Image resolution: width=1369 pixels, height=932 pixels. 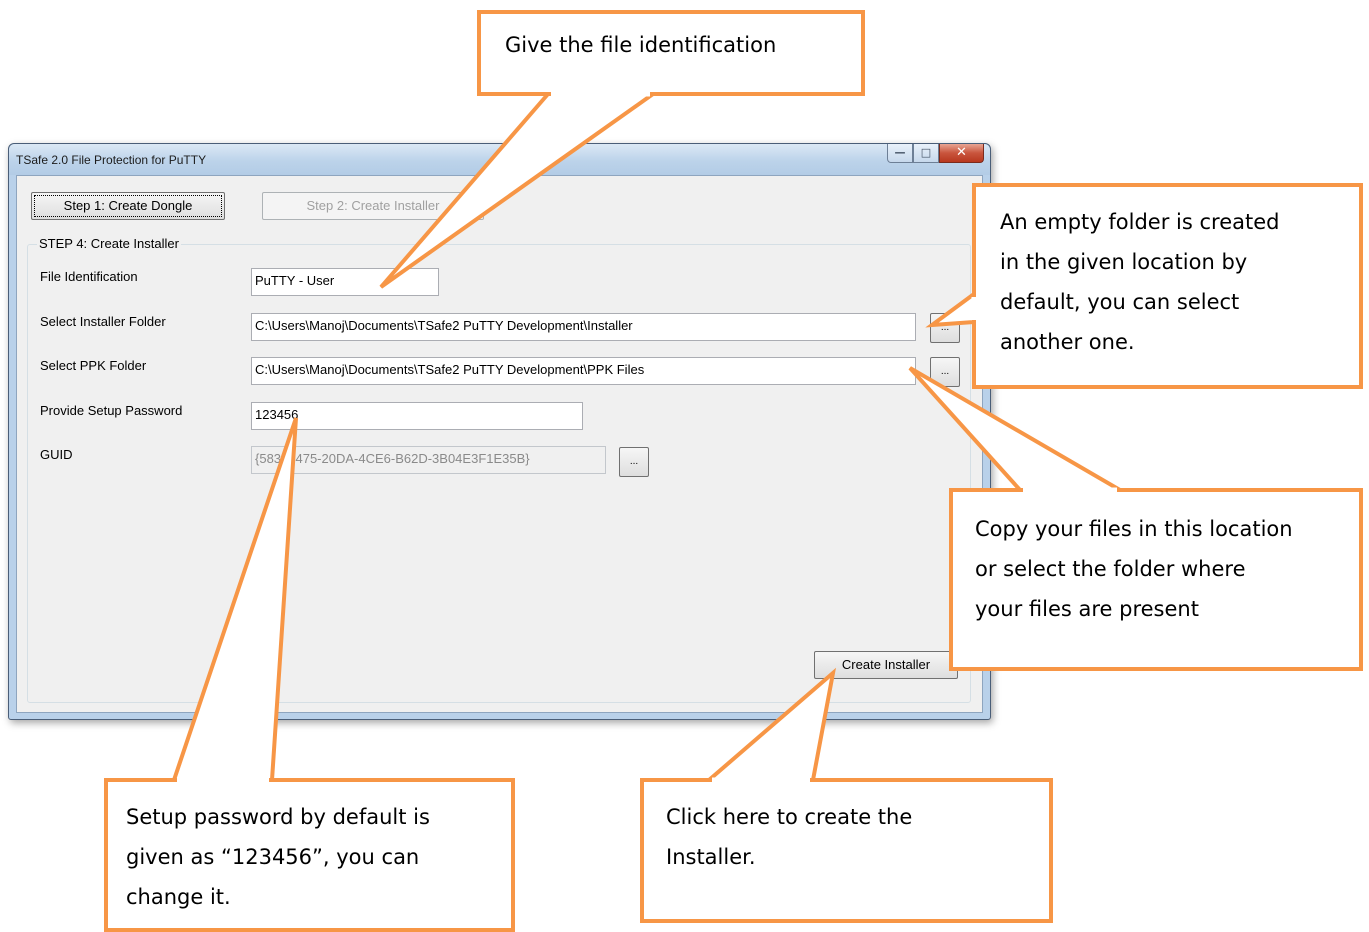 I want to click on create-installer-button: Create Installer, so click(x=886, y=665).